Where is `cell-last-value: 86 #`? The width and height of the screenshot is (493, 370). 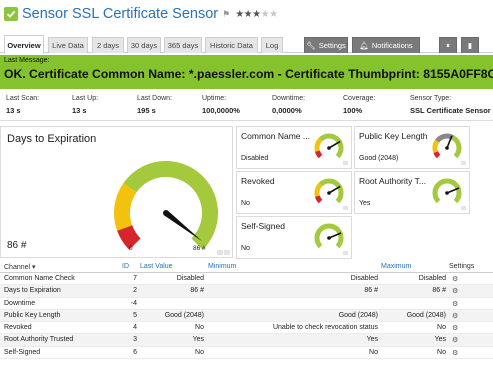 cell-last-value: 86 # is located at coordinates (197, 291).